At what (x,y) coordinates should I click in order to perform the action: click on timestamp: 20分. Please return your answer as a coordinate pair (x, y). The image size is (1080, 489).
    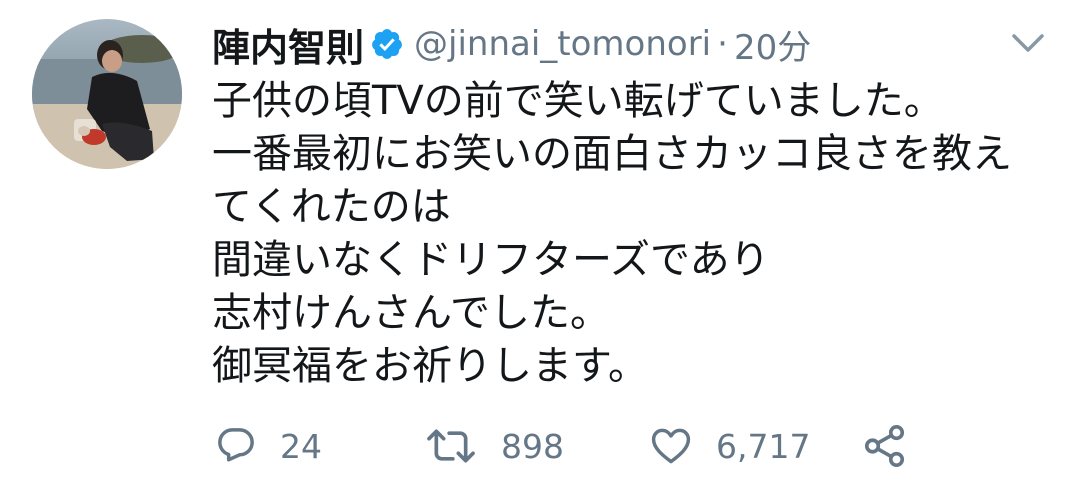
    Looking at the image, I should click on (772, 44).